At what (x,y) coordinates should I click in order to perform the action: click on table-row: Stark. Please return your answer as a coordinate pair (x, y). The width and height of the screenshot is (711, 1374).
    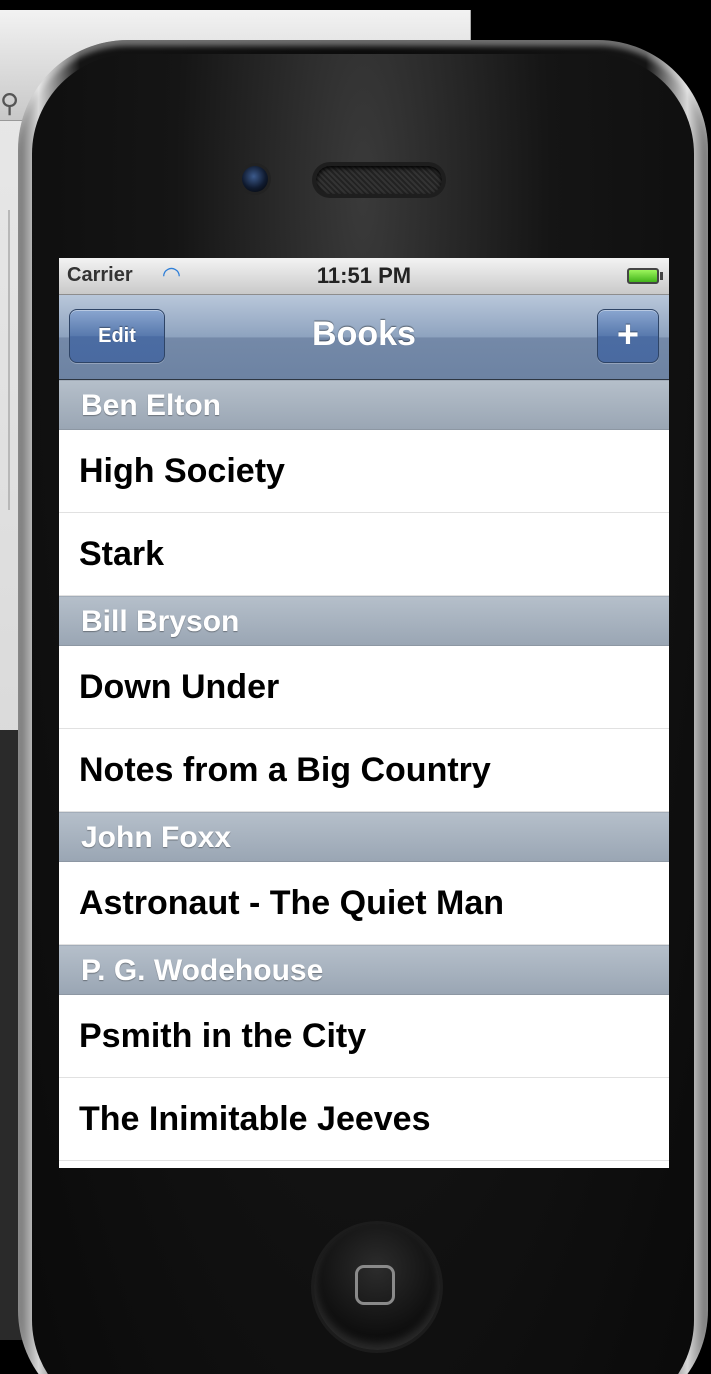
    Looking at the image, I should click on (364, 554).